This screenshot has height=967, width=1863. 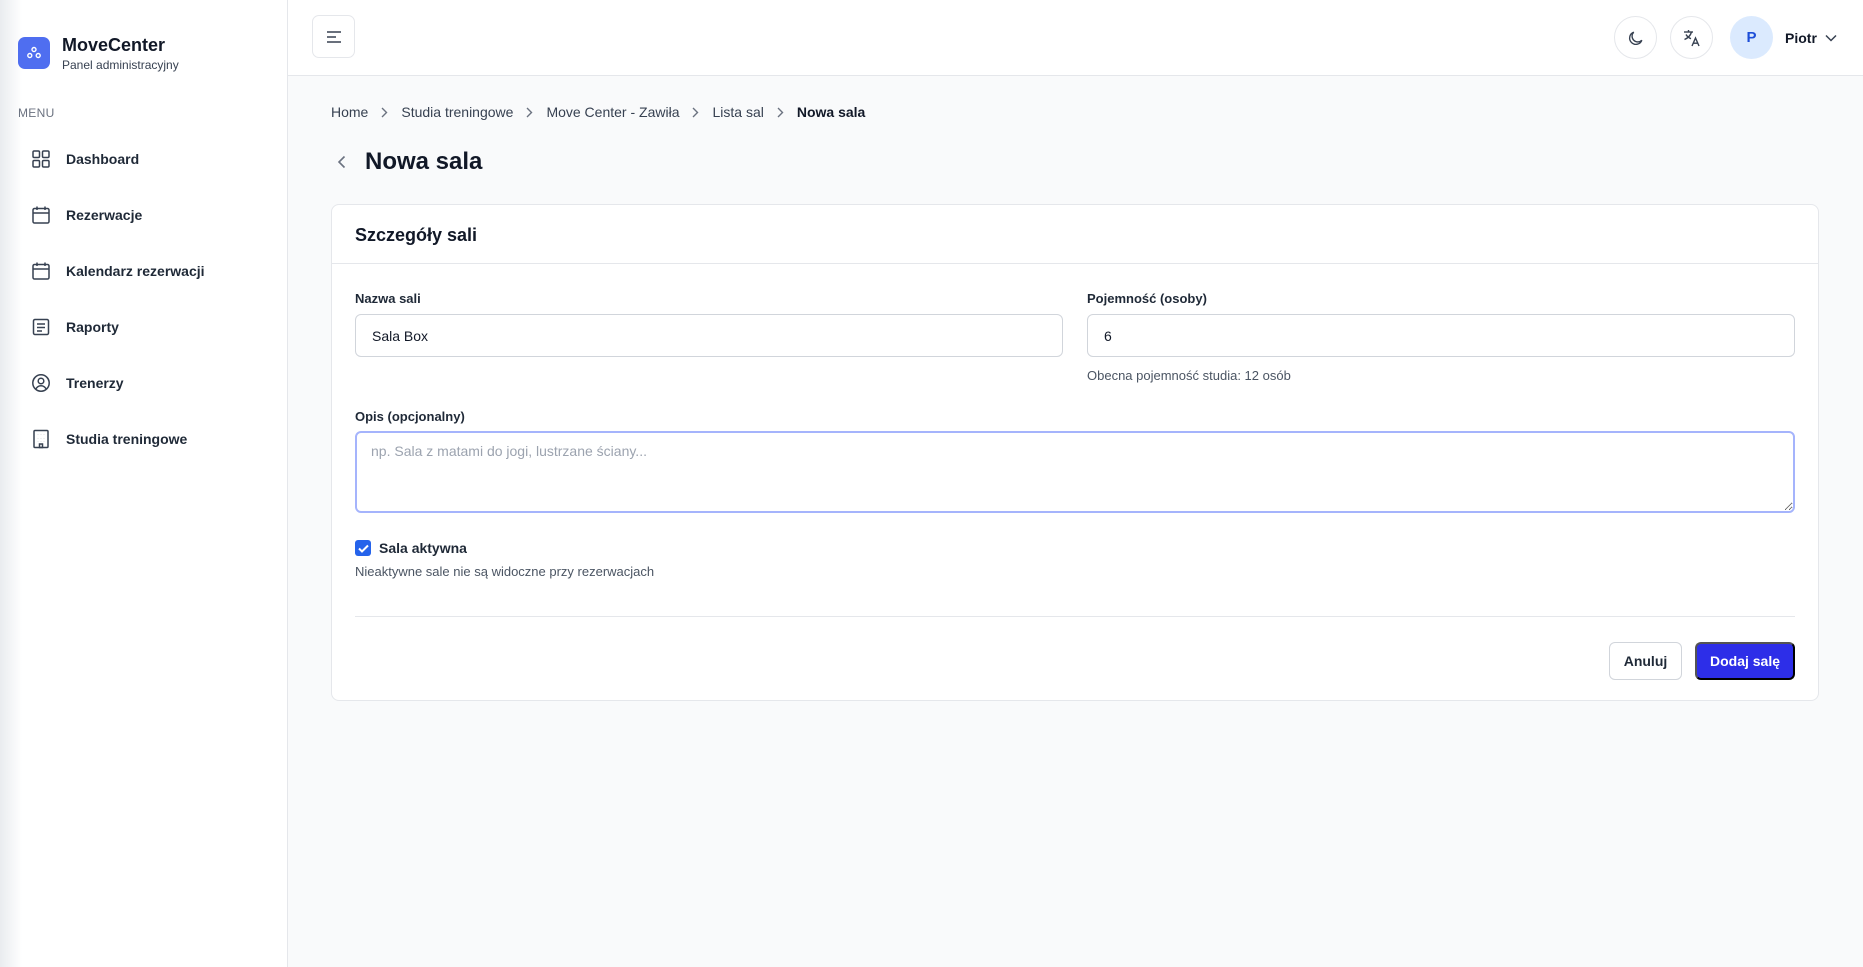 I want to click on breadcrumb-home: Home, so click(x=349, y=112).